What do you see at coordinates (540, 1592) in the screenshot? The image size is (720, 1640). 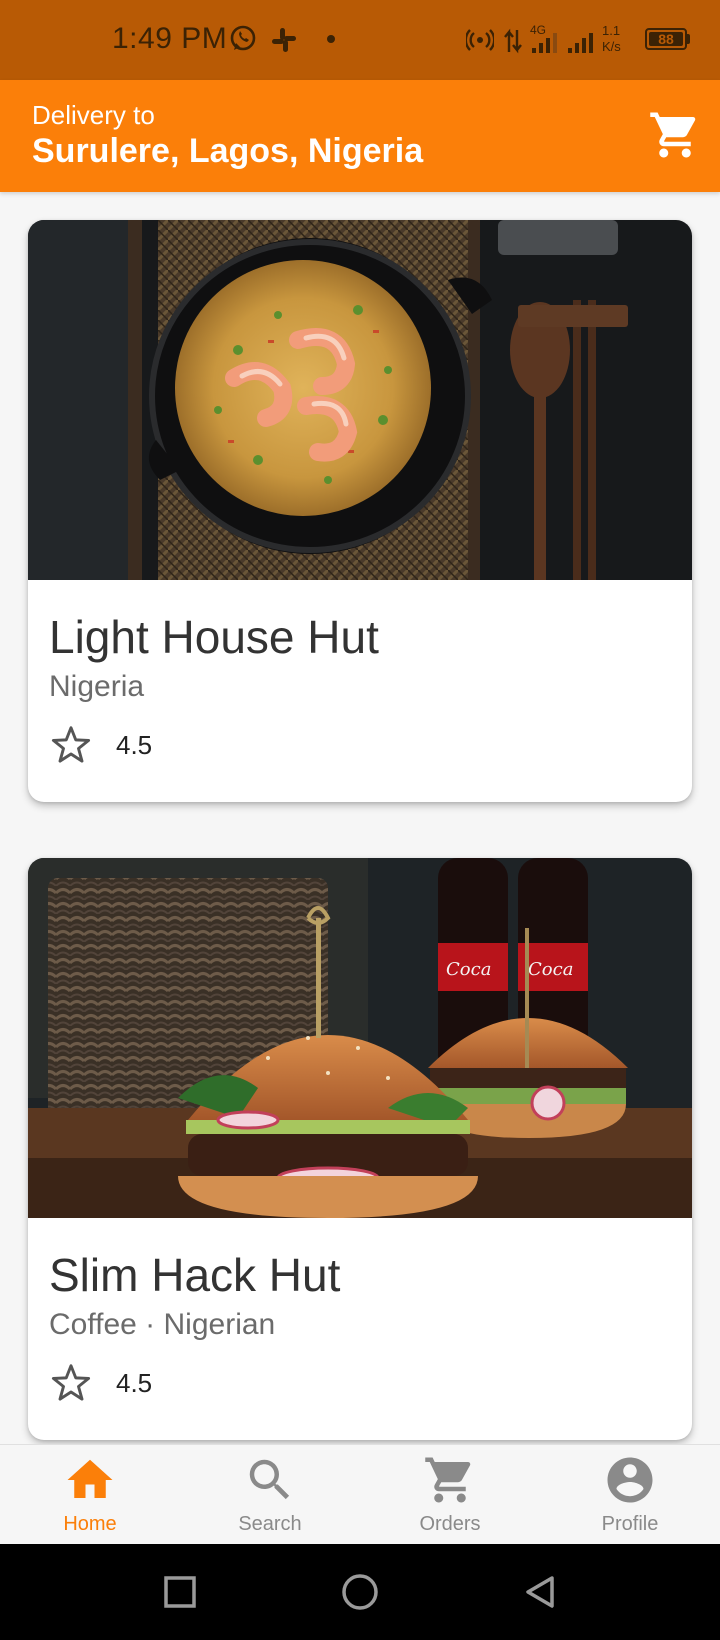 I see `back-button` at bounding box center [540, 1592].